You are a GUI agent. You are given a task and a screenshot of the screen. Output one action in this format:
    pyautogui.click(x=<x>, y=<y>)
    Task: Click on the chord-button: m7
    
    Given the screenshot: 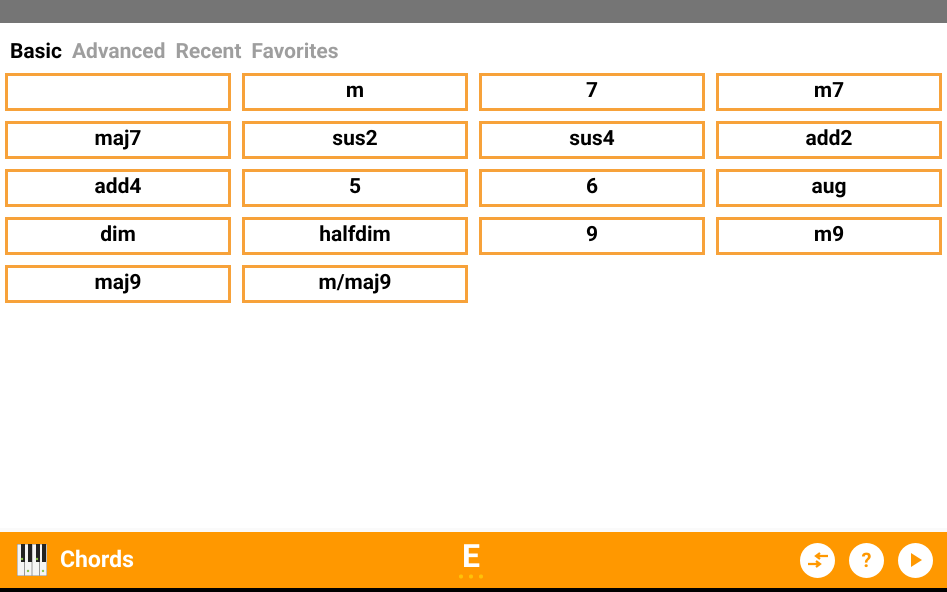 What is the action you would take?
    pyautogui.click(x=829, y=92)
    